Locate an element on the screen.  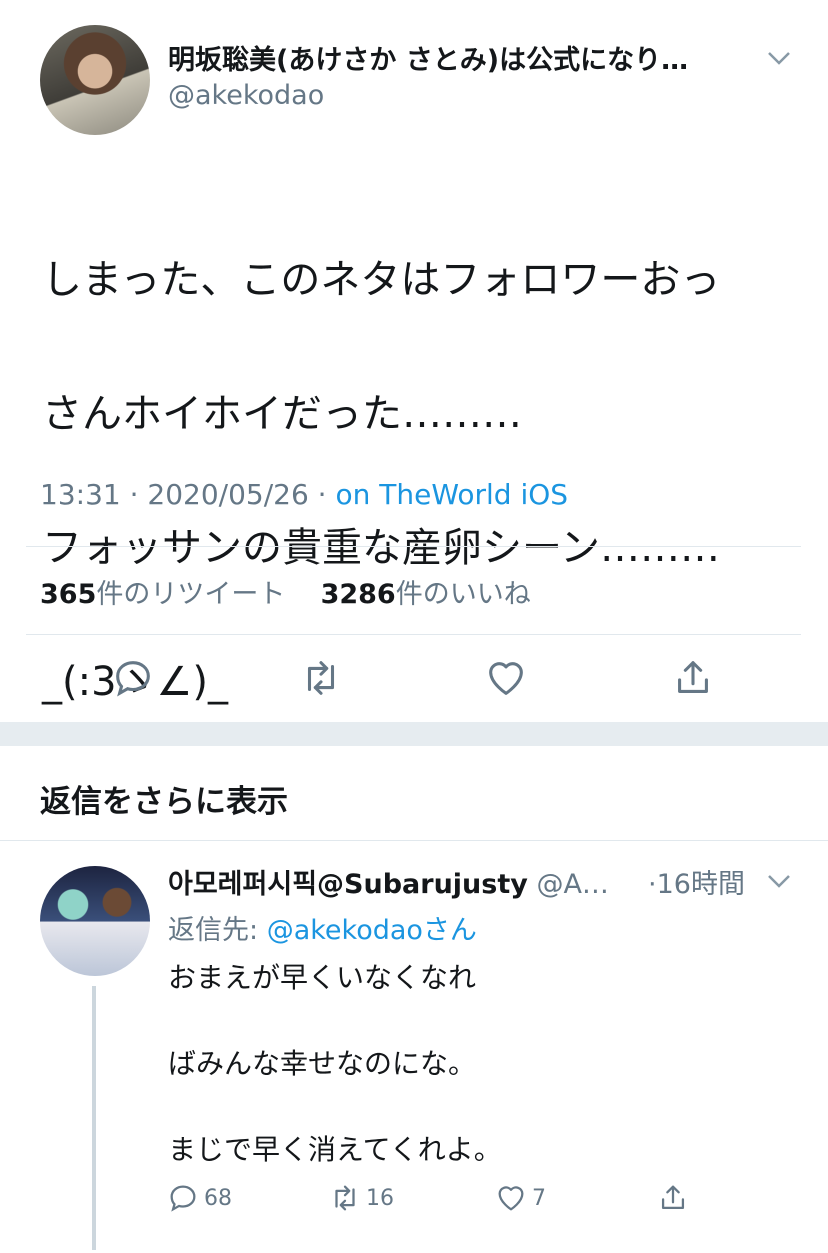
retweets-stat: 365件のリツイート is located at coordinates (162, 594).